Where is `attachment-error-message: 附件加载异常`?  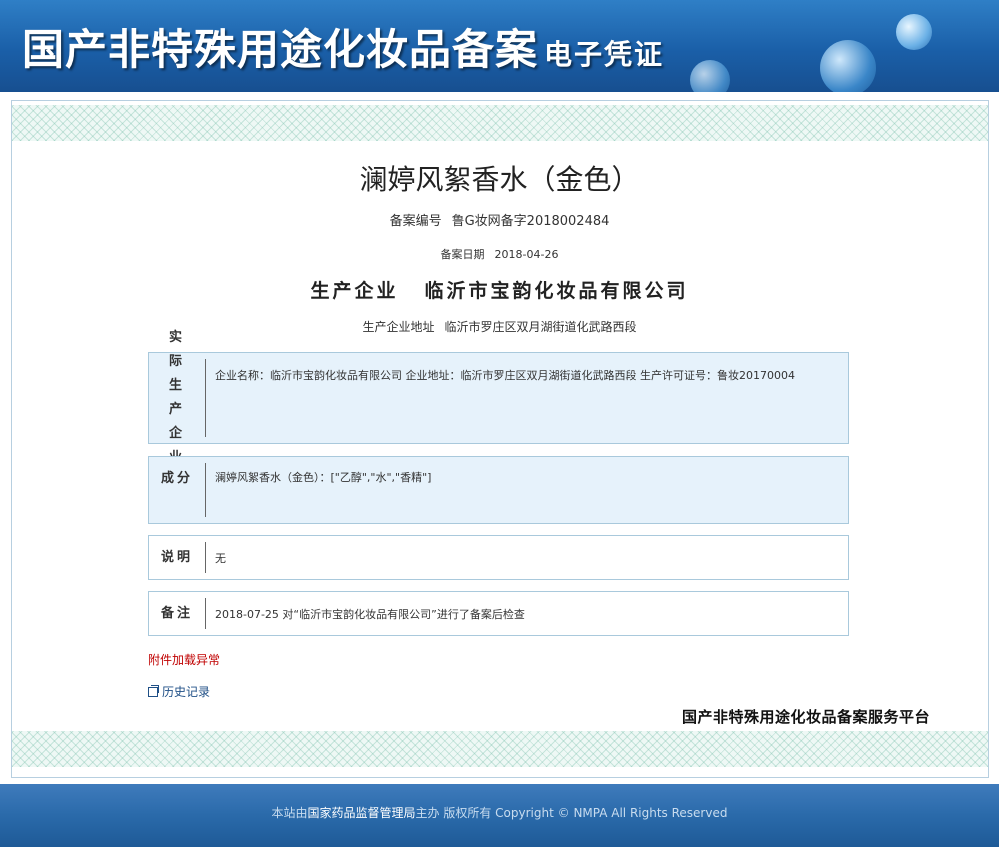
attachment-error-message: 附件加载异常 is located at coordinates (184, 660).